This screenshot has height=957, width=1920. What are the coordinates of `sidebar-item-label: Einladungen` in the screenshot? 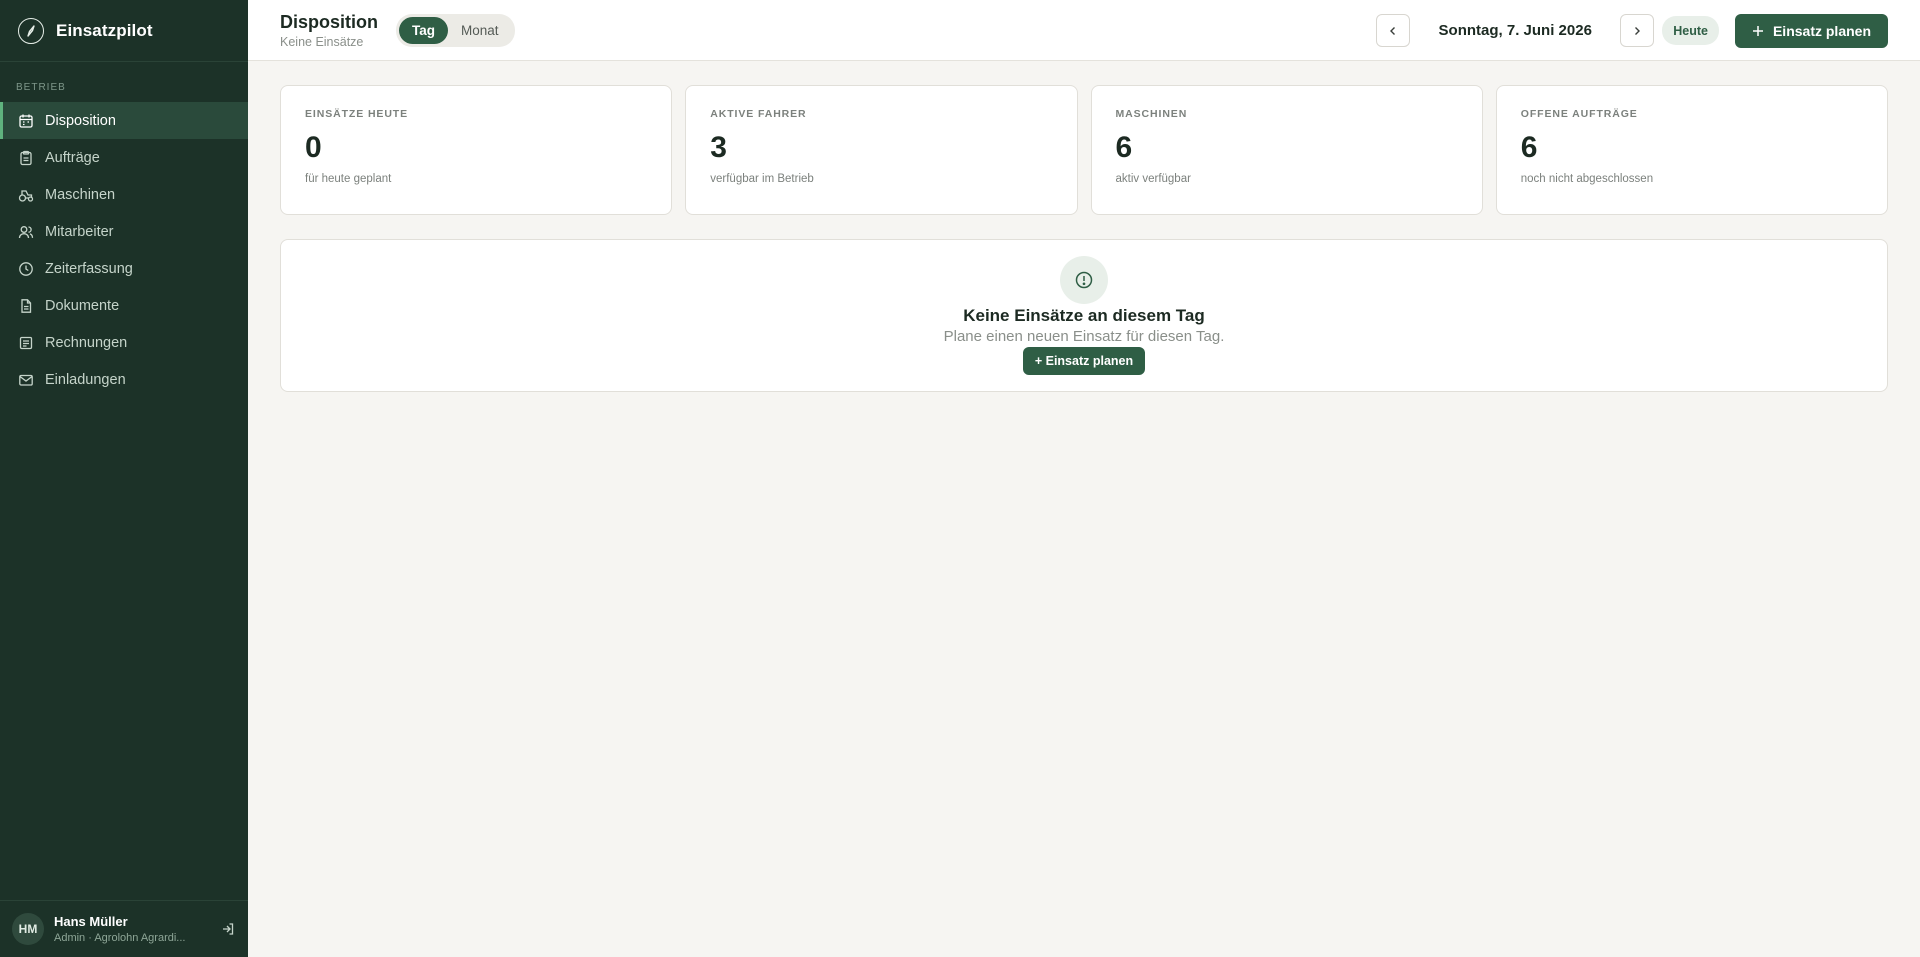 It's located at (85, 379).